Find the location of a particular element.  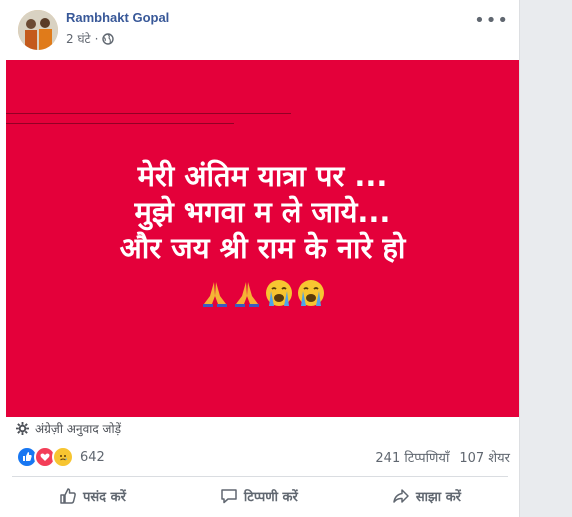

shares-count: 107 शेयर is located at coordinates (484, 457).